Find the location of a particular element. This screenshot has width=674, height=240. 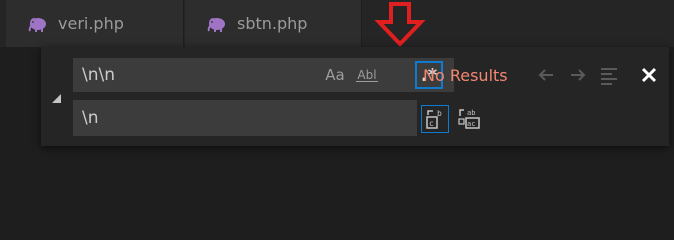

find-input-value: \n\n is located at coordinates (99, 75).